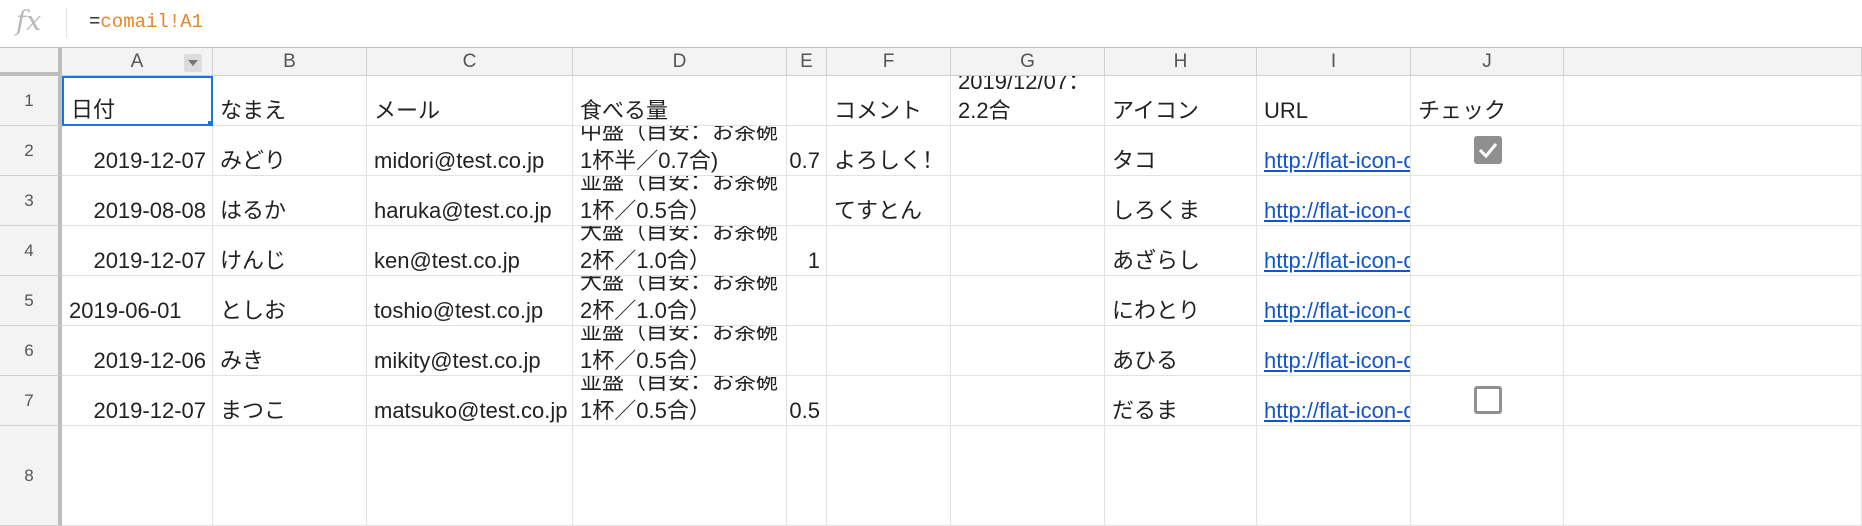  What do you see at coordinates (1181, 301) in the screenshot?
I see `cell-icon: にわとり` at bounding box center [1181, 301].